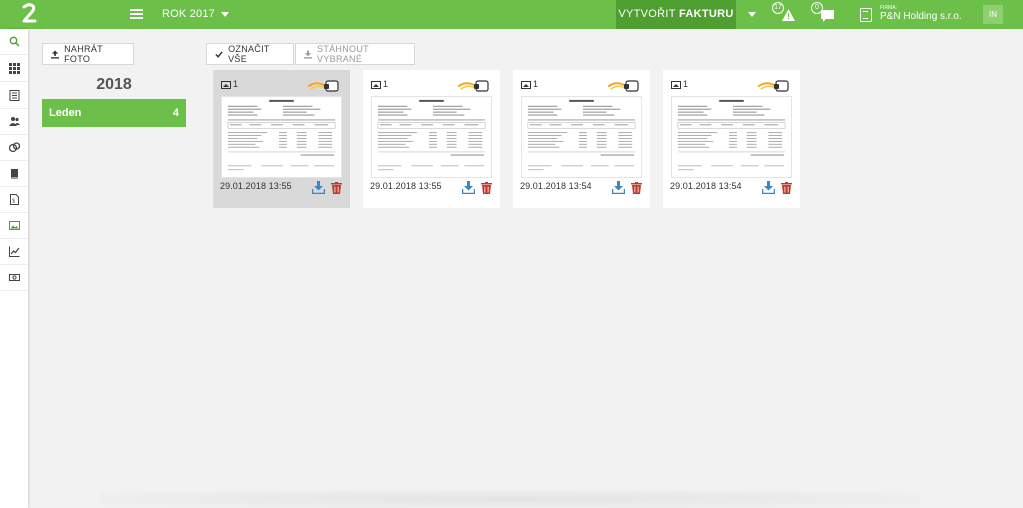 The height and width of the screenshot is (508, 1023). What do you see at coordinates (65, 113) in the screenshot?
I see `month-label: Leden` at bounding box center [65, 113].